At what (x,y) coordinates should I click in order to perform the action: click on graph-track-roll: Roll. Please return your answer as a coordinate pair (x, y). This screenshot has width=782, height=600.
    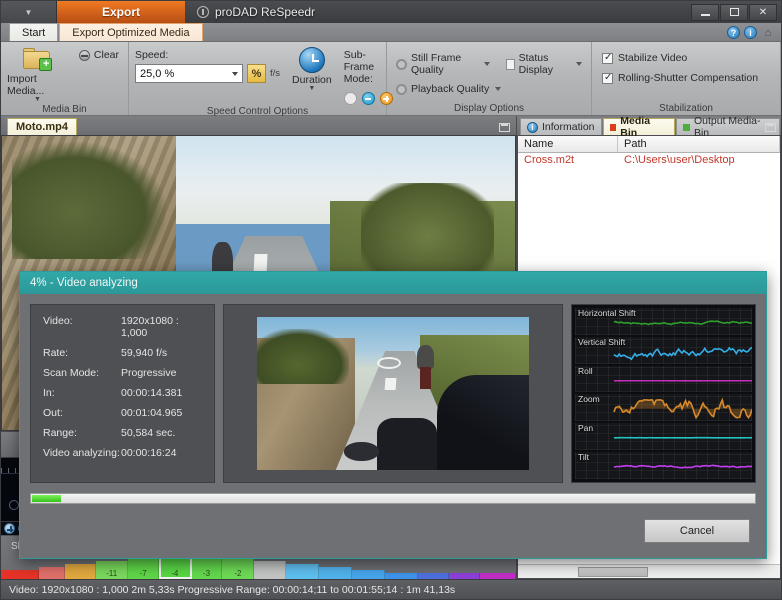
    Looking at the image, I should click on (663, 379).